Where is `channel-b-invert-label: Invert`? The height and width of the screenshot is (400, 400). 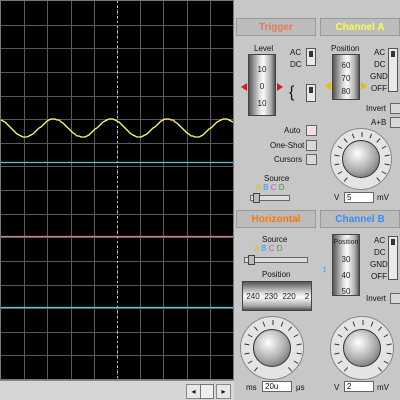 channel-b-invert-label: Invert is located at coordinates (376, 298).